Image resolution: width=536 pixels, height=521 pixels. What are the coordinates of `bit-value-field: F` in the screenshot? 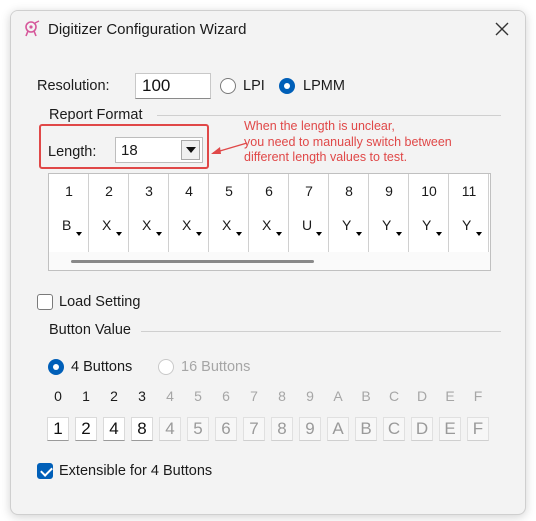 It's located at (478, 429).